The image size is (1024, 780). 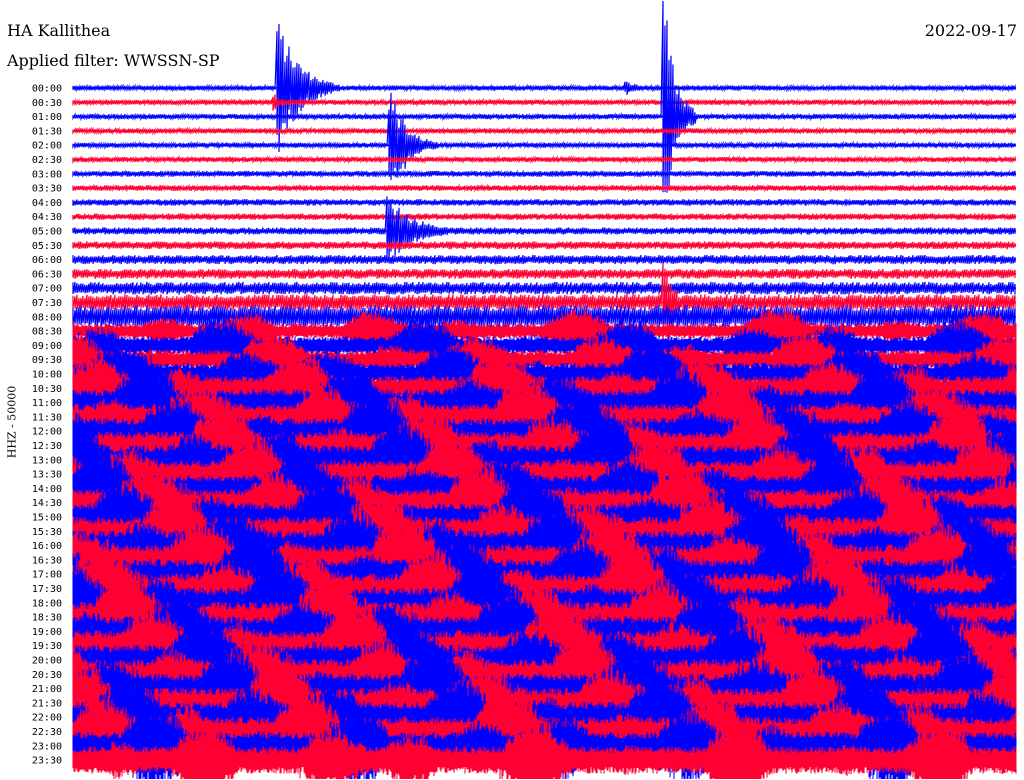 I want to click on time-tick-label: 12:00, so click(x=47, y=432).